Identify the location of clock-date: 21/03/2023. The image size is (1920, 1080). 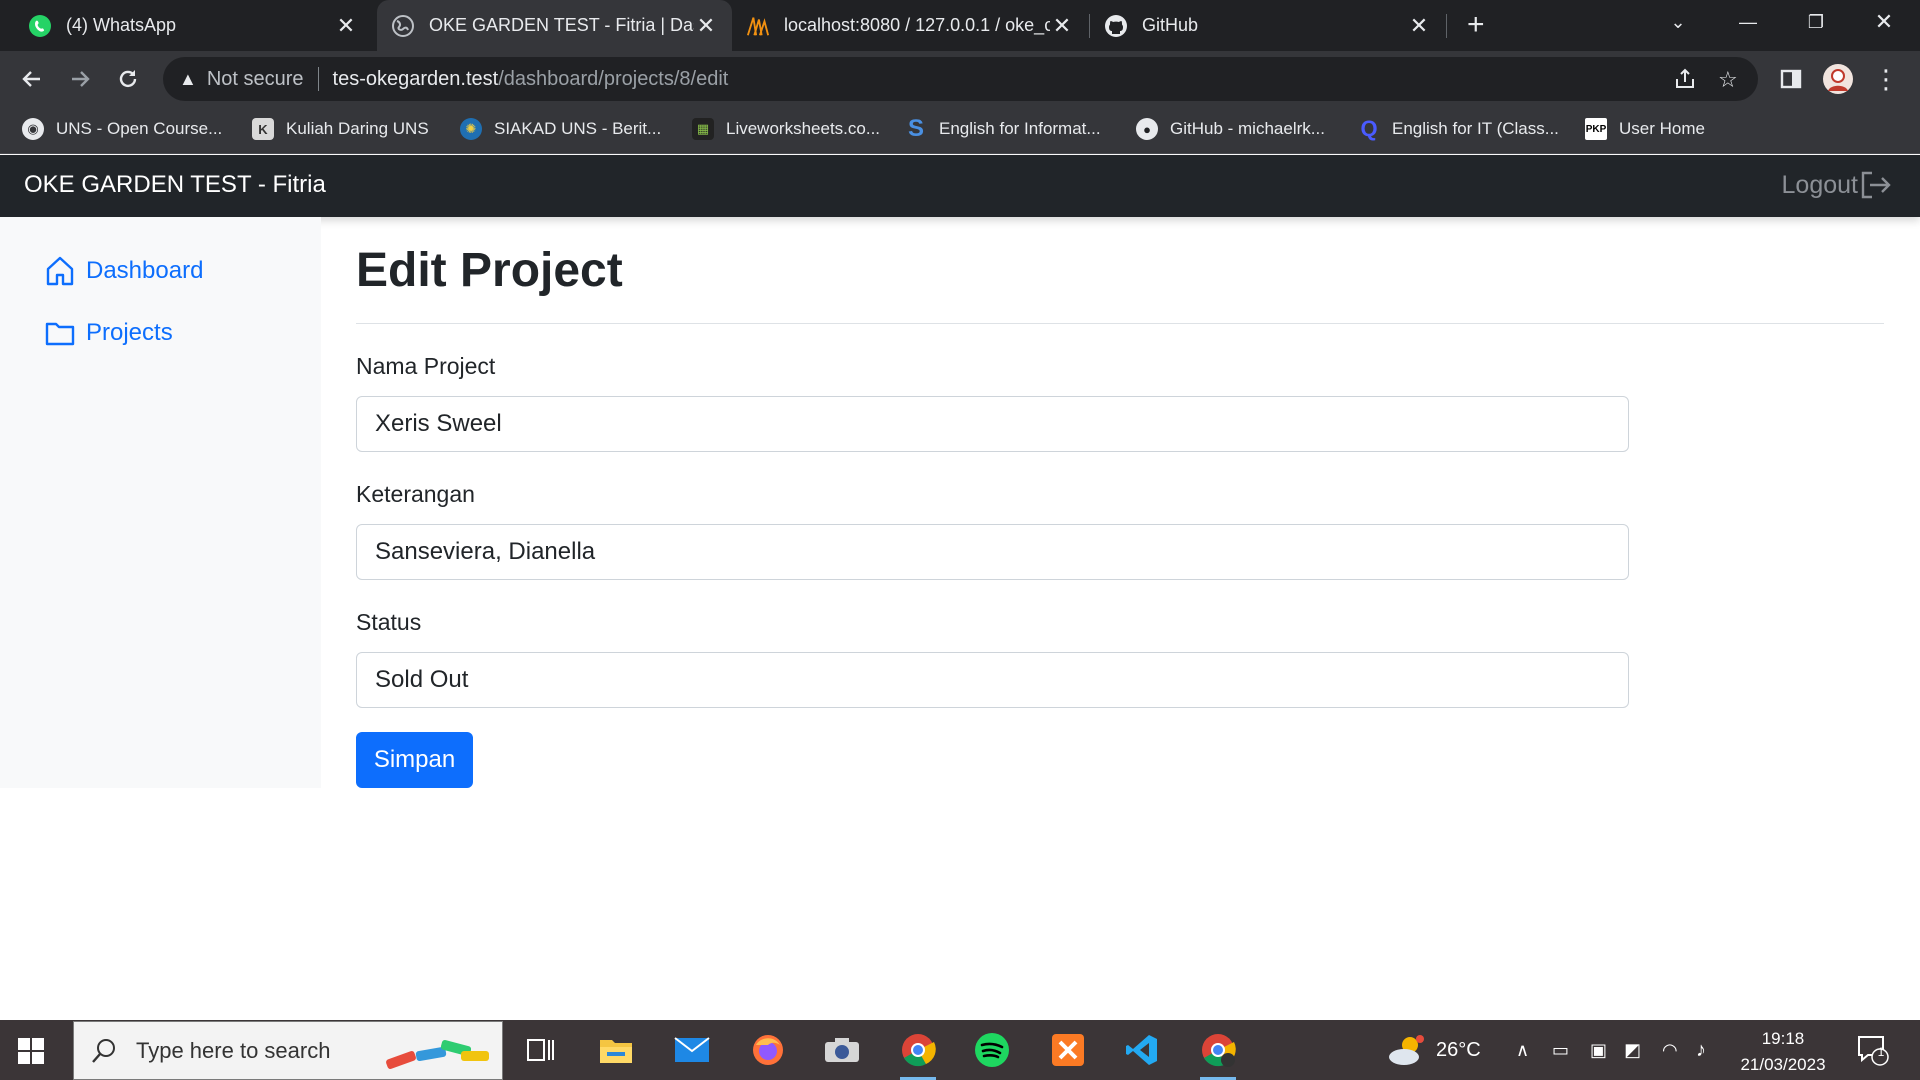
(1783, 1064).